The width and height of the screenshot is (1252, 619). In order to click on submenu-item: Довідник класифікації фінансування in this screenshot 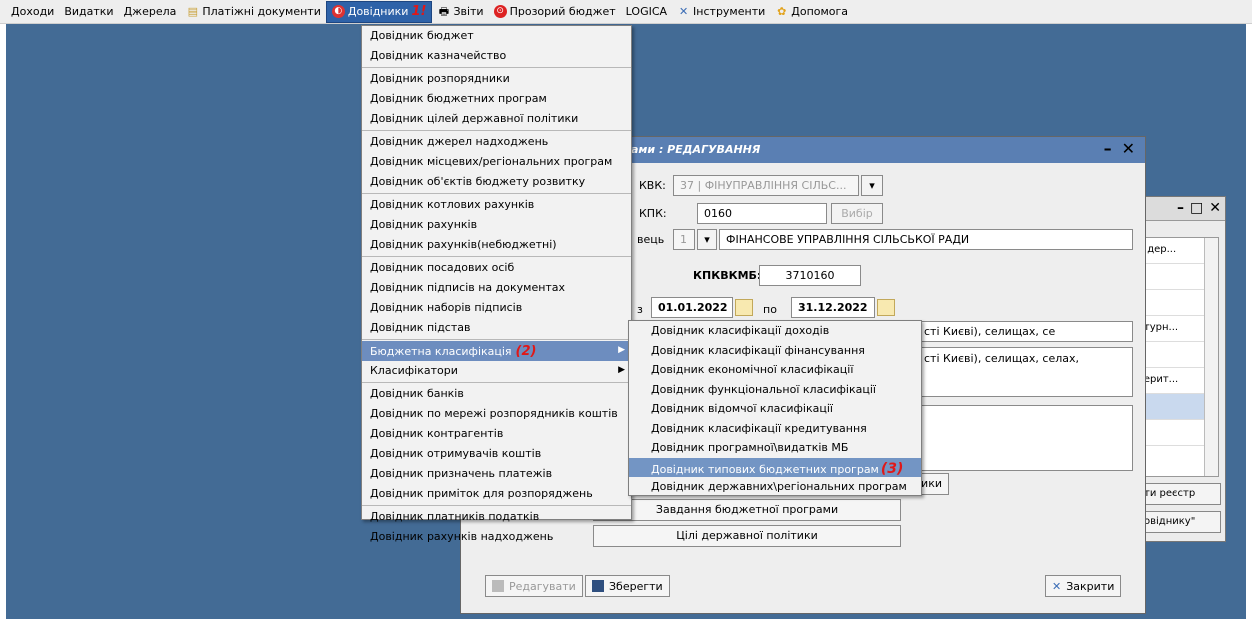, I will do `click(775, 351)`.